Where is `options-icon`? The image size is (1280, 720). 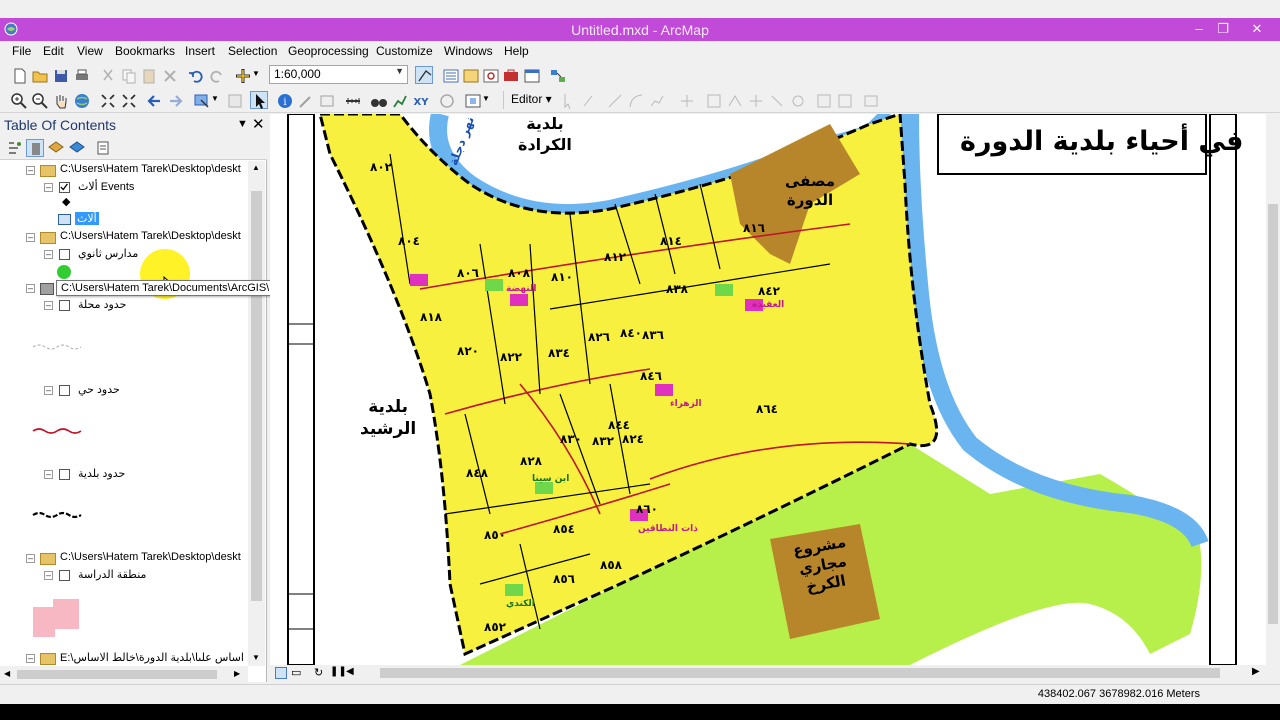
options-icon is located at coordinates (103, 148).